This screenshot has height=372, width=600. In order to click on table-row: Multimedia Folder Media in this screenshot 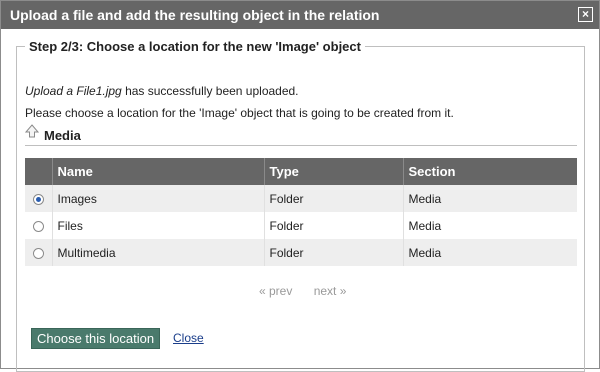, I will do `click(301, 252)`.